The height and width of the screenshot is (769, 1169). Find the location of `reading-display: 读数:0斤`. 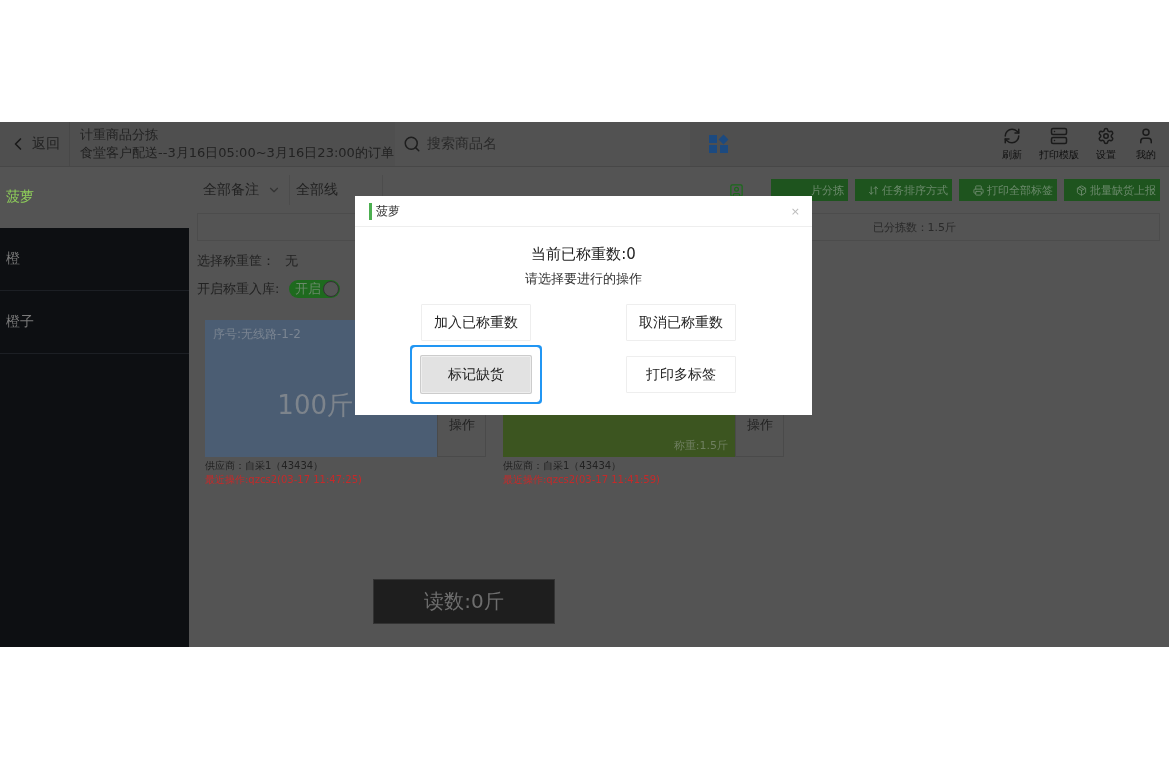

reading-display: 读数:0斤 is located at coordinates (464, 601).